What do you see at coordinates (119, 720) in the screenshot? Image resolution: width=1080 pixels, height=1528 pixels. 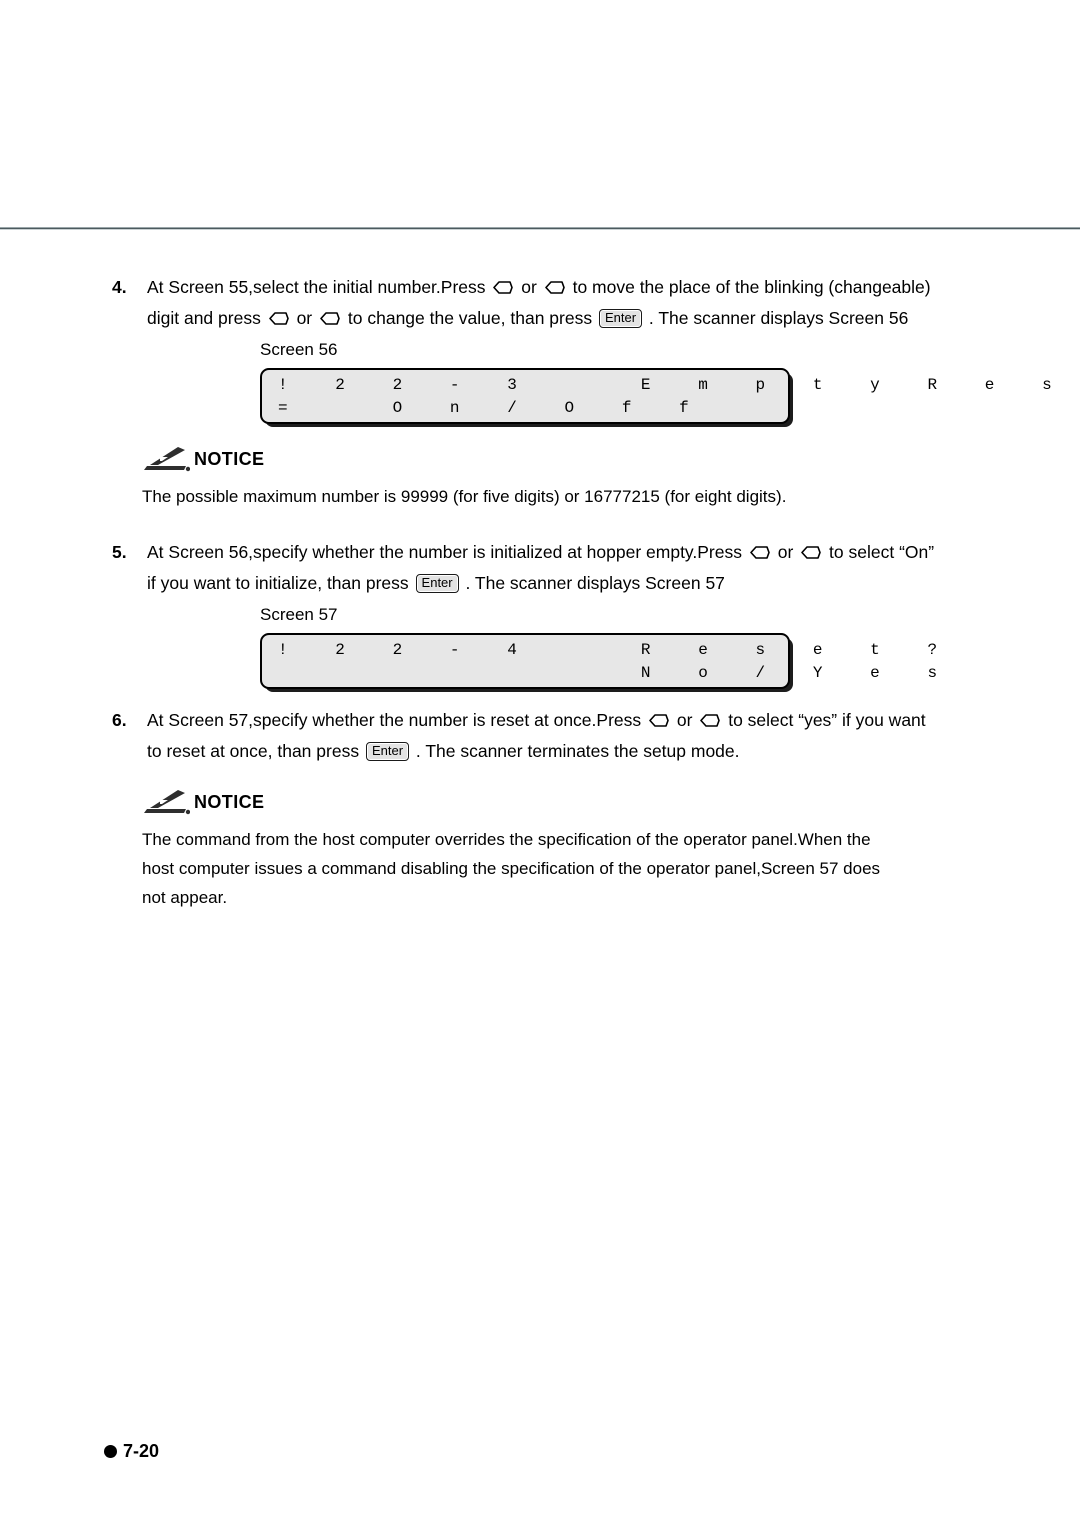 I see `step-6-number: 6.` at bounding box center [119, 720].